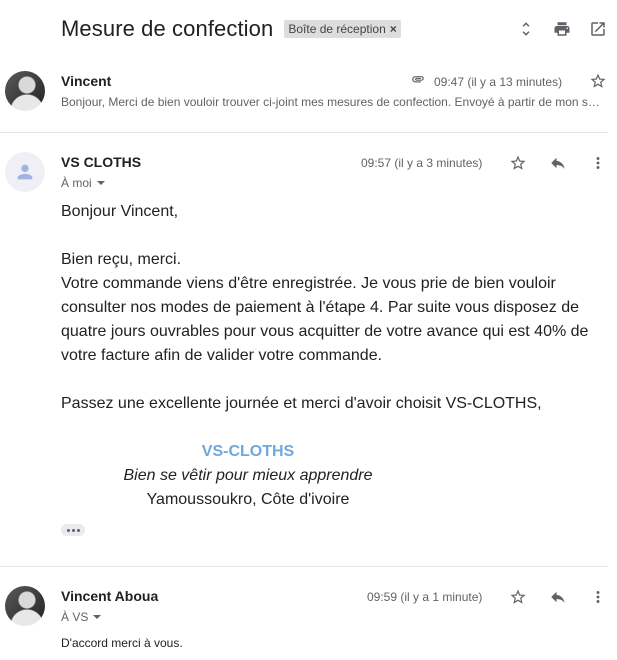  I want to click on body-paragraph-line: Bien reçu, merci., so click(121, 259).